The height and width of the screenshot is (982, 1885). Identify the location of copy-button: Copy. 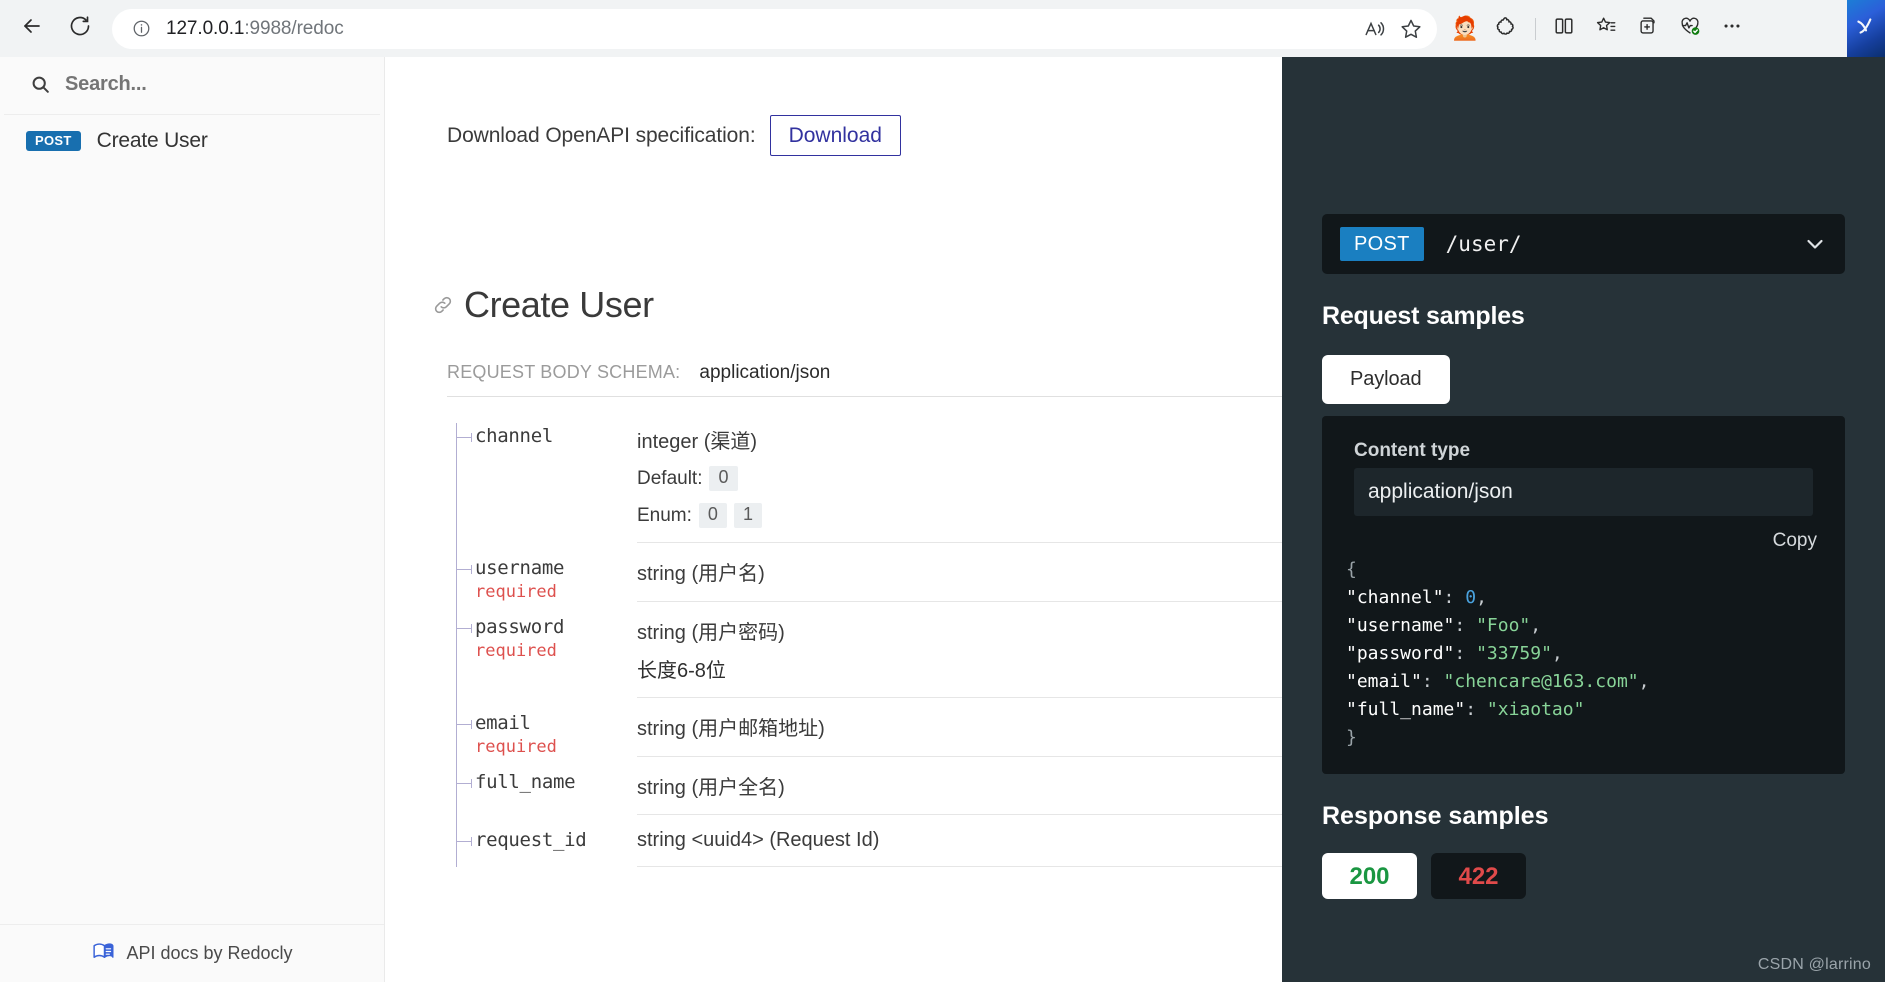
(1795, 540).